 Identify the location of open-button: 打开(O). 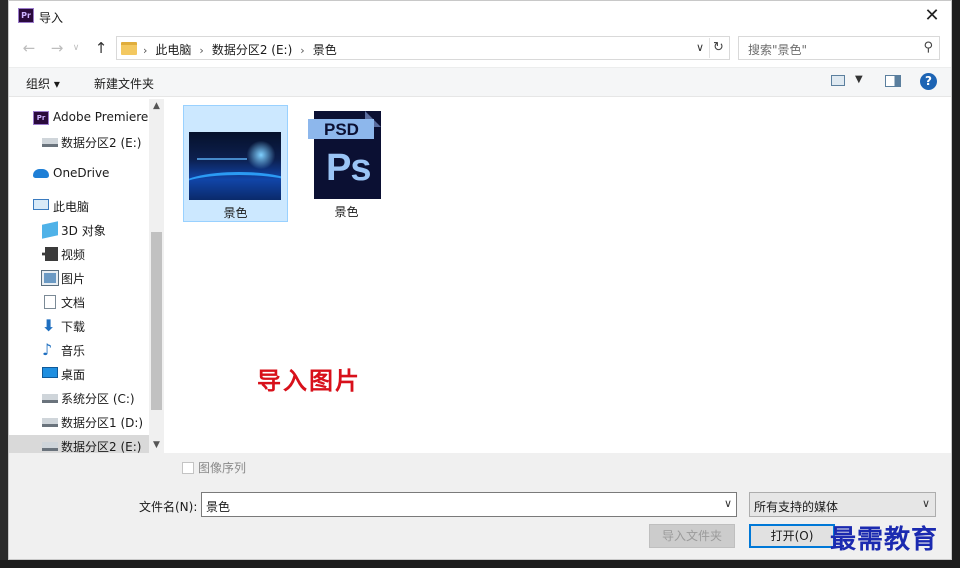
(792, 536).